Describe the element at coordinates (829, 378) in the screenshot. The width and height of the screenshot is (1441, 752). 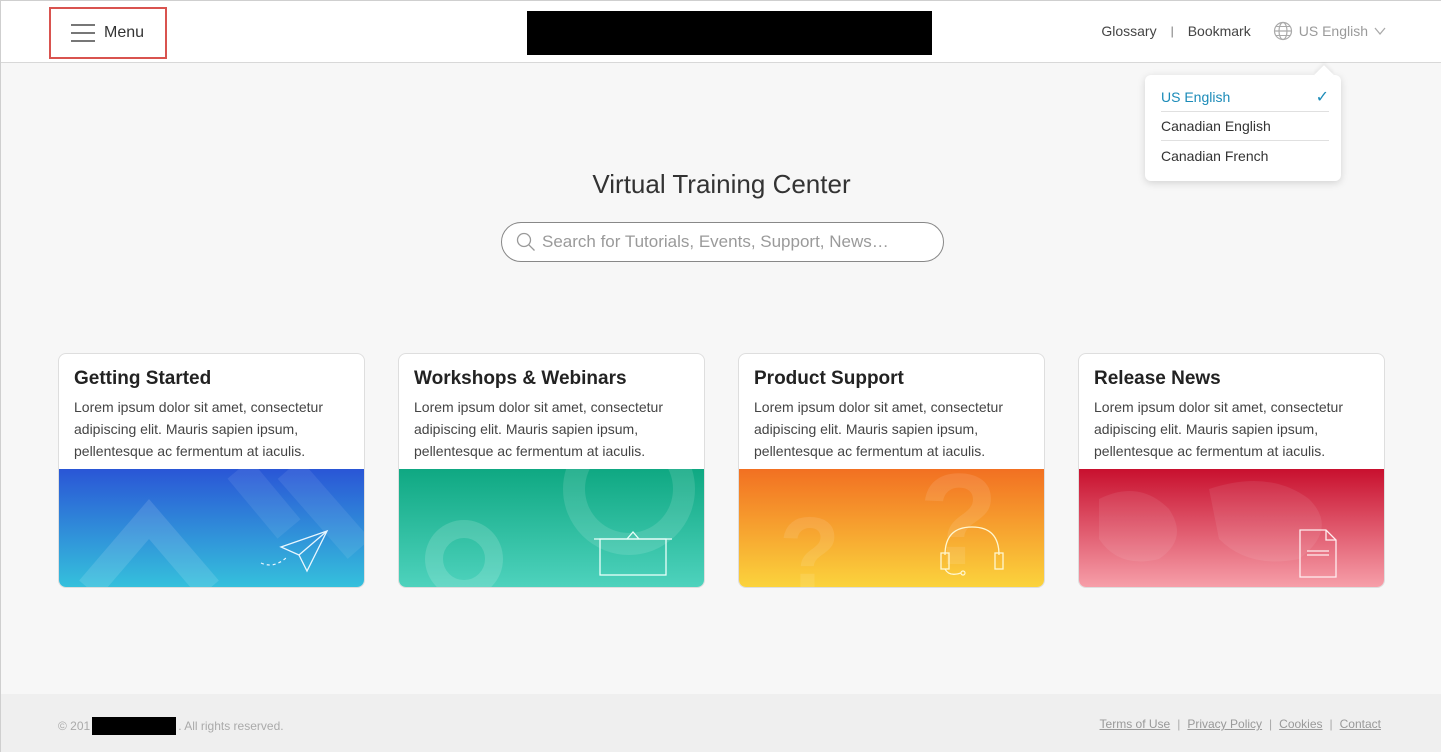
I see `card-title: Product Support` at that location.